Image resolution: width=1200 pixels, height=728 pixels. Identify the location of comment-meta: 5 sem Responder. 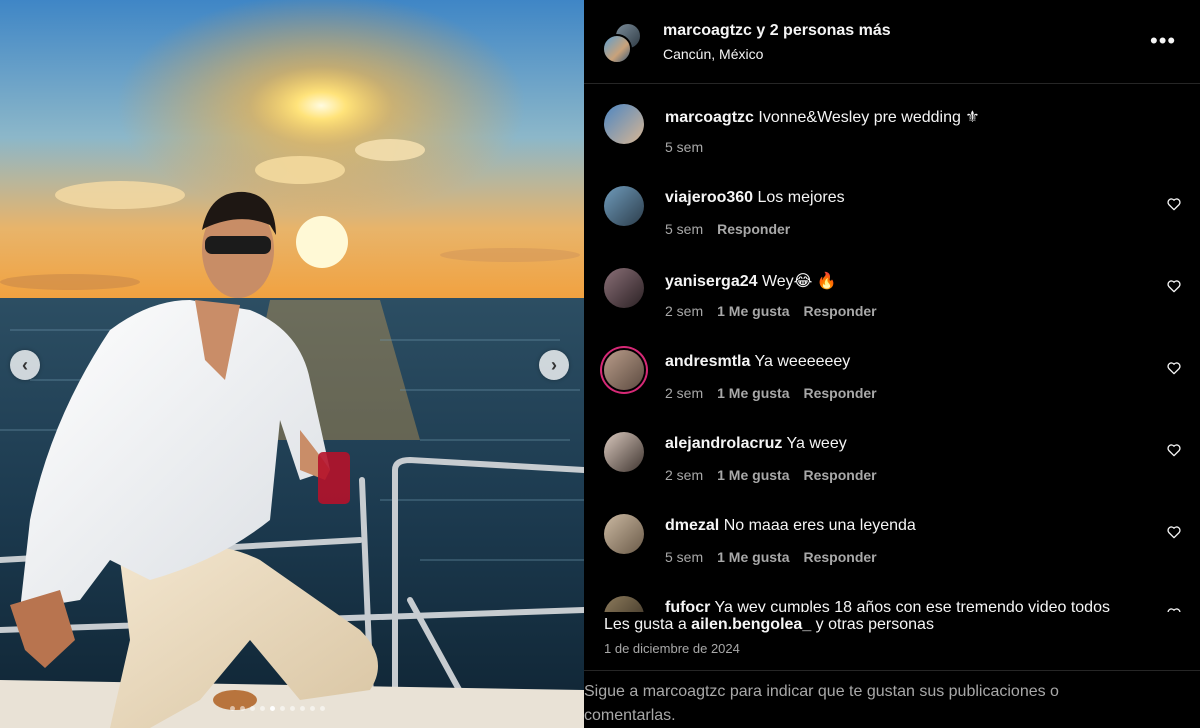
(727, 229).